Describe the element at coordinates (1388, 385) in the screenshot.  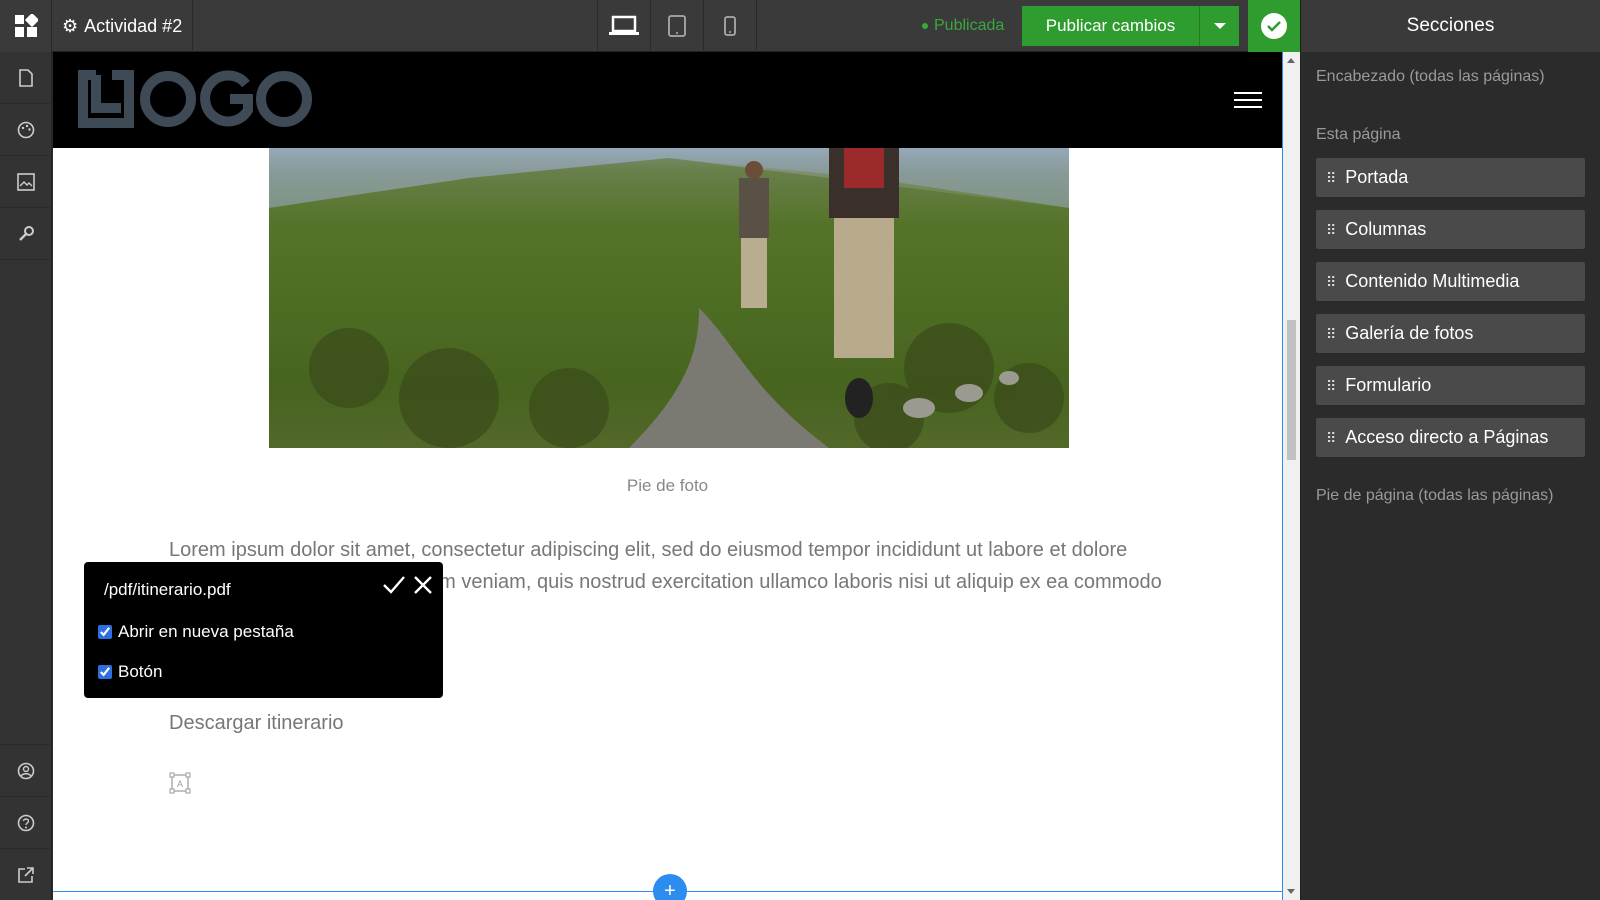
I see `section-label: Formulario` at that location.